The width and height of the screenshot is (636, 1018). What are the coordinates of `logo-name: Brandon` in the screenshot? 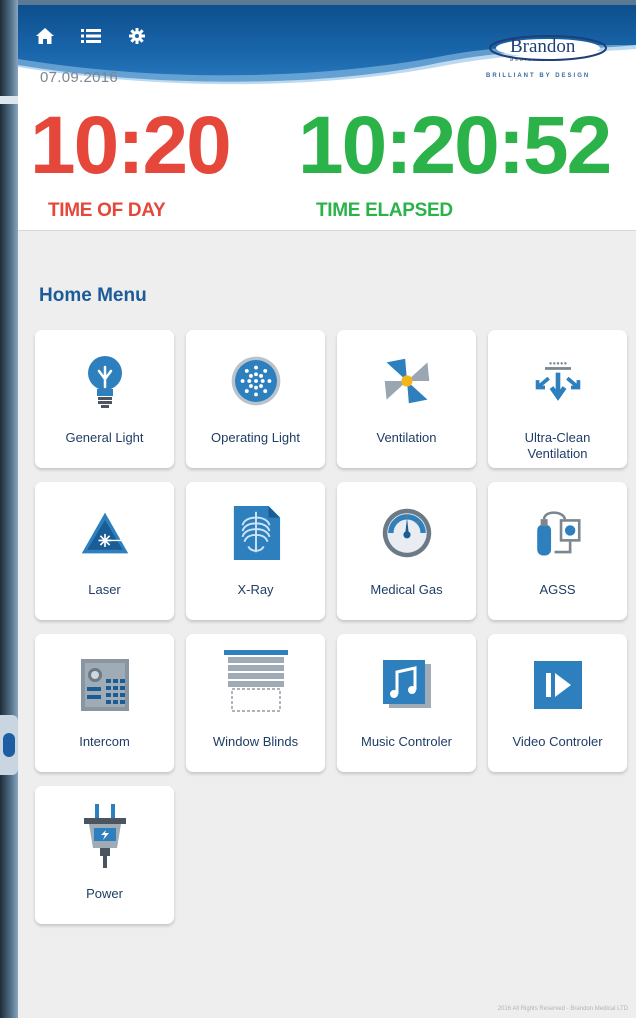 It's located at (543, 46).